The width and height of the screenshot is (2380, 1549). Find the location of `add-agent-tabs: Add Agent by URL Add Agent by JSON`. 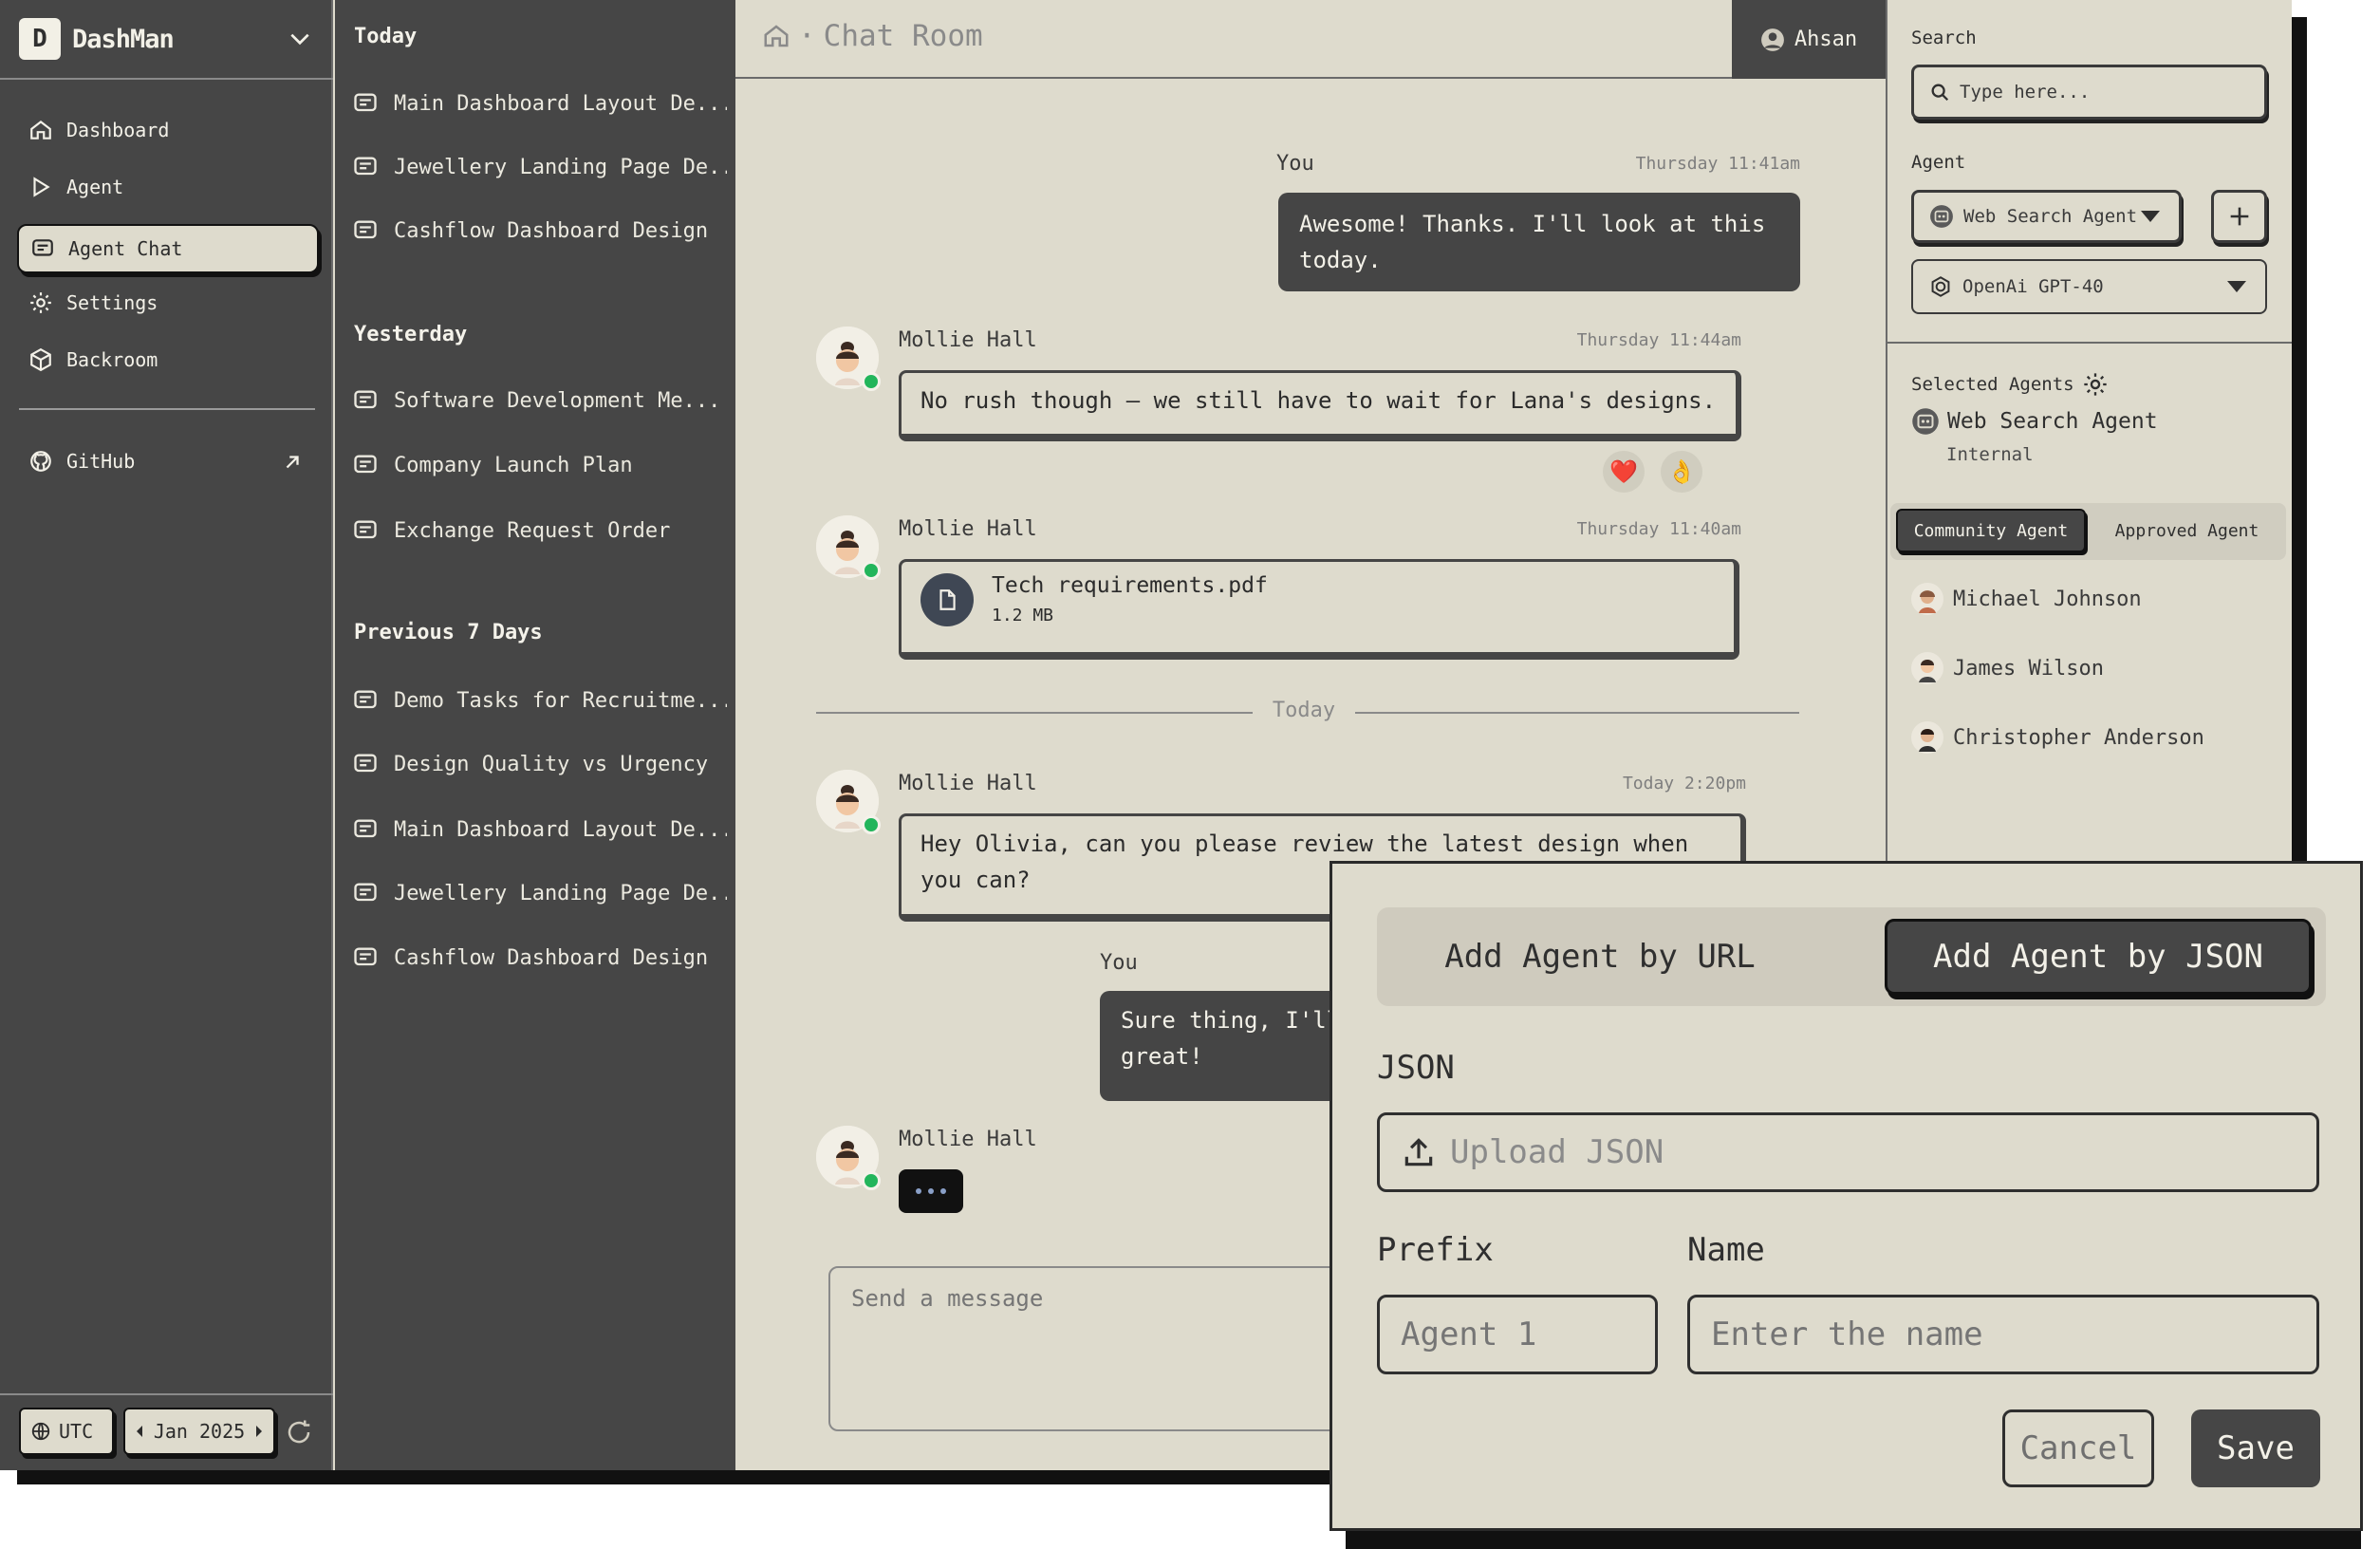

add-agent-tabs: Add Agent by URL Add Agent by JSON is located at coordinates (1852, 956).